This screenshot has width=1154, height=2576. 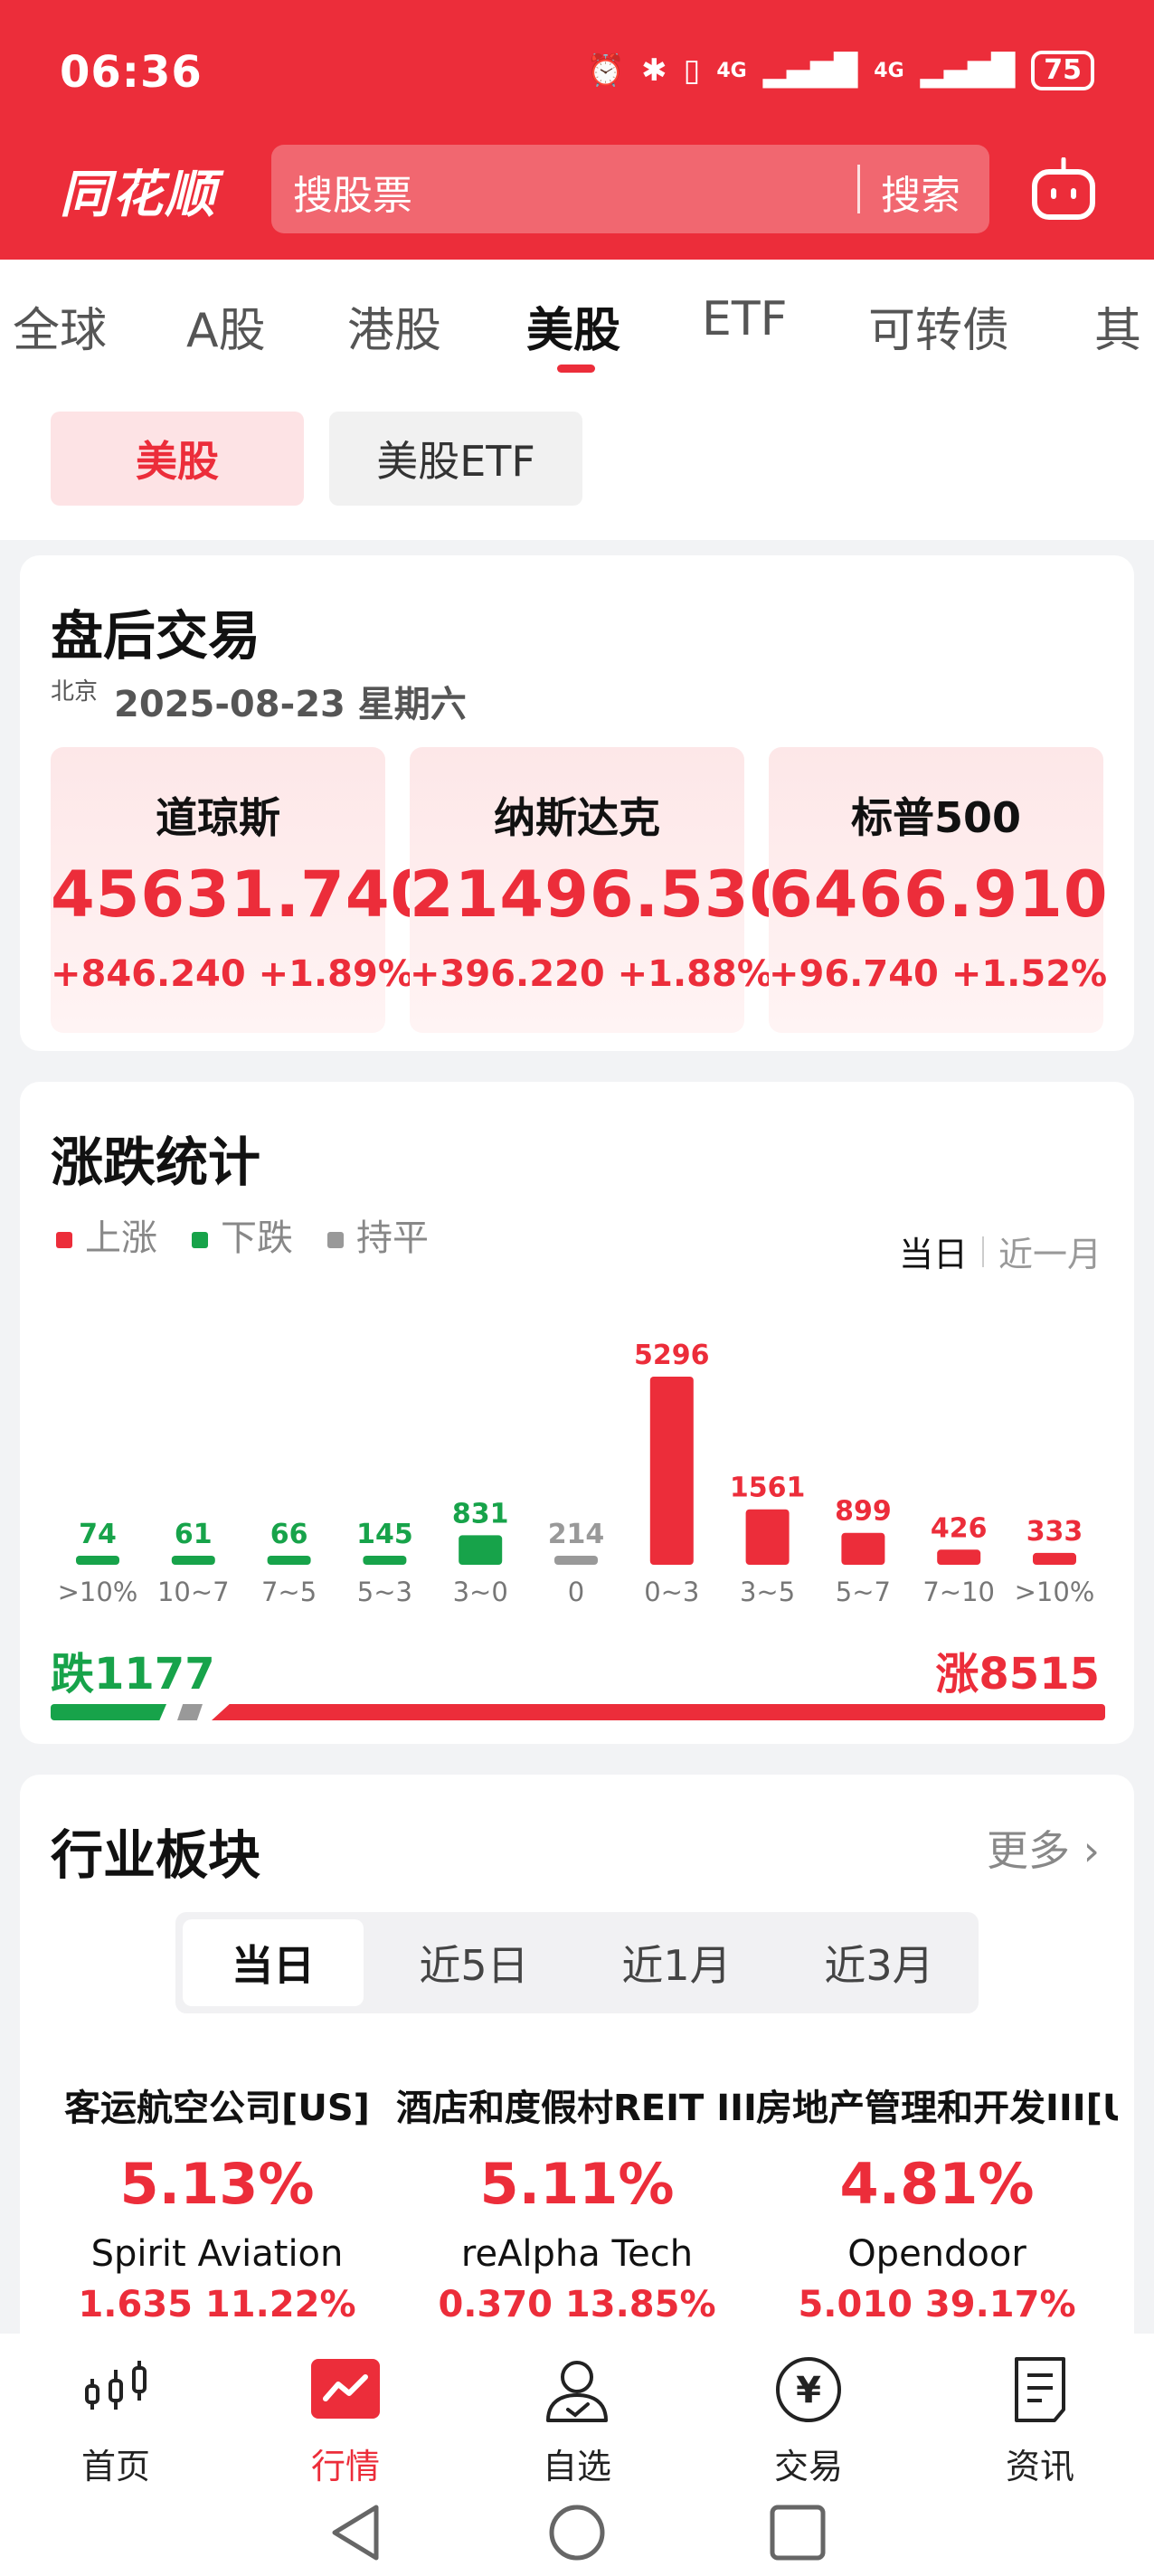 What do you see at coordinates (1117, 326) in the screenshot?
I see `tab-other: 其` at bounding box center [1117, 326].